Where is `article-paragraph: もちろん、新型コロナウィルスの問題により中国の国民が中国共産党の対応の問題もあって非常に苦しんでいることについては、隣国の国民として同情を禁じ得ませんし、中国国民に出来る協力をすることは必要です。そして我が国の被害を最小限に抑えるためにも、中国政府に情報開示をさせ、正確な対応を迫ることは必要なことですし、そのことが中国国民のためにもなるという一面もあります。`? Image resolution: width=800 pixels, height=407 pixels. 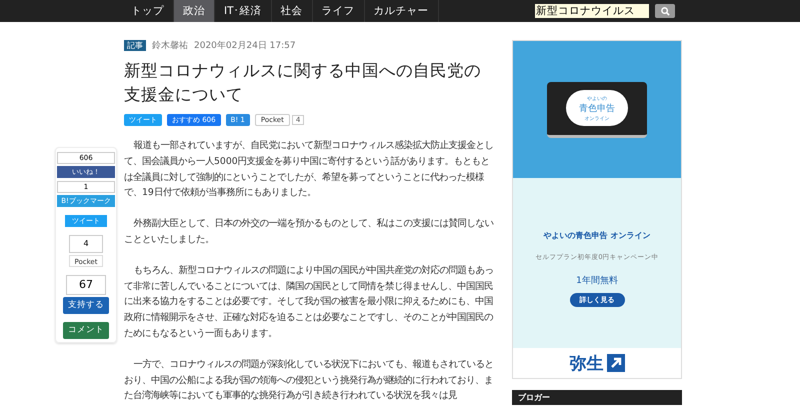
article-paragraph: もちろん、新型コロナウィルスの問題により中国の国民が中国共産党の対応の問題もあって非常に苦しんでいることについては、隣国の国民として同情を禁じ得ませんし、中国国民に出来る協力をすることは必要です。そして我が国の被害を最小限に抑えるためにも、中国政府に情報開示をさせ、正確な対応を迫ることは必要なことですし、そのことが中国国民のためにもなるという一面もあります。 is located at coordinates (309, 302).